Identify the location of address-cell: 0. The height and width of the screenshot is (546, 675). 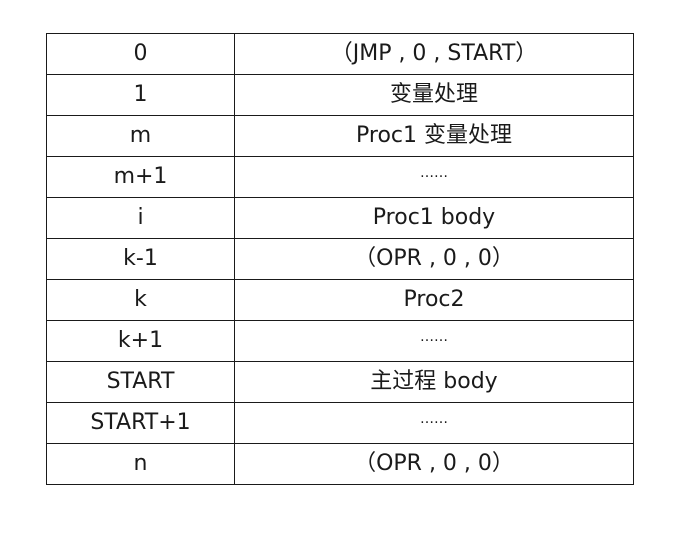
(140, 54).